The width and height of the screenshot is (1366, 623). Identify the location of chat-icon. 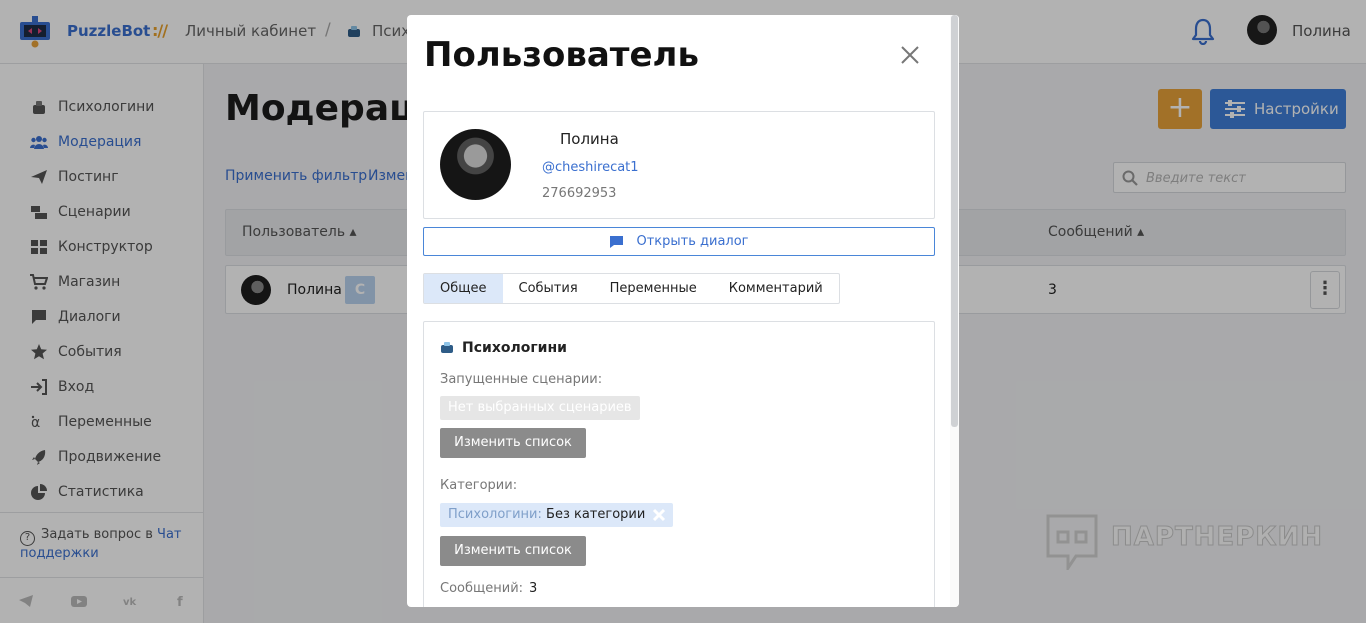
(617, 241).